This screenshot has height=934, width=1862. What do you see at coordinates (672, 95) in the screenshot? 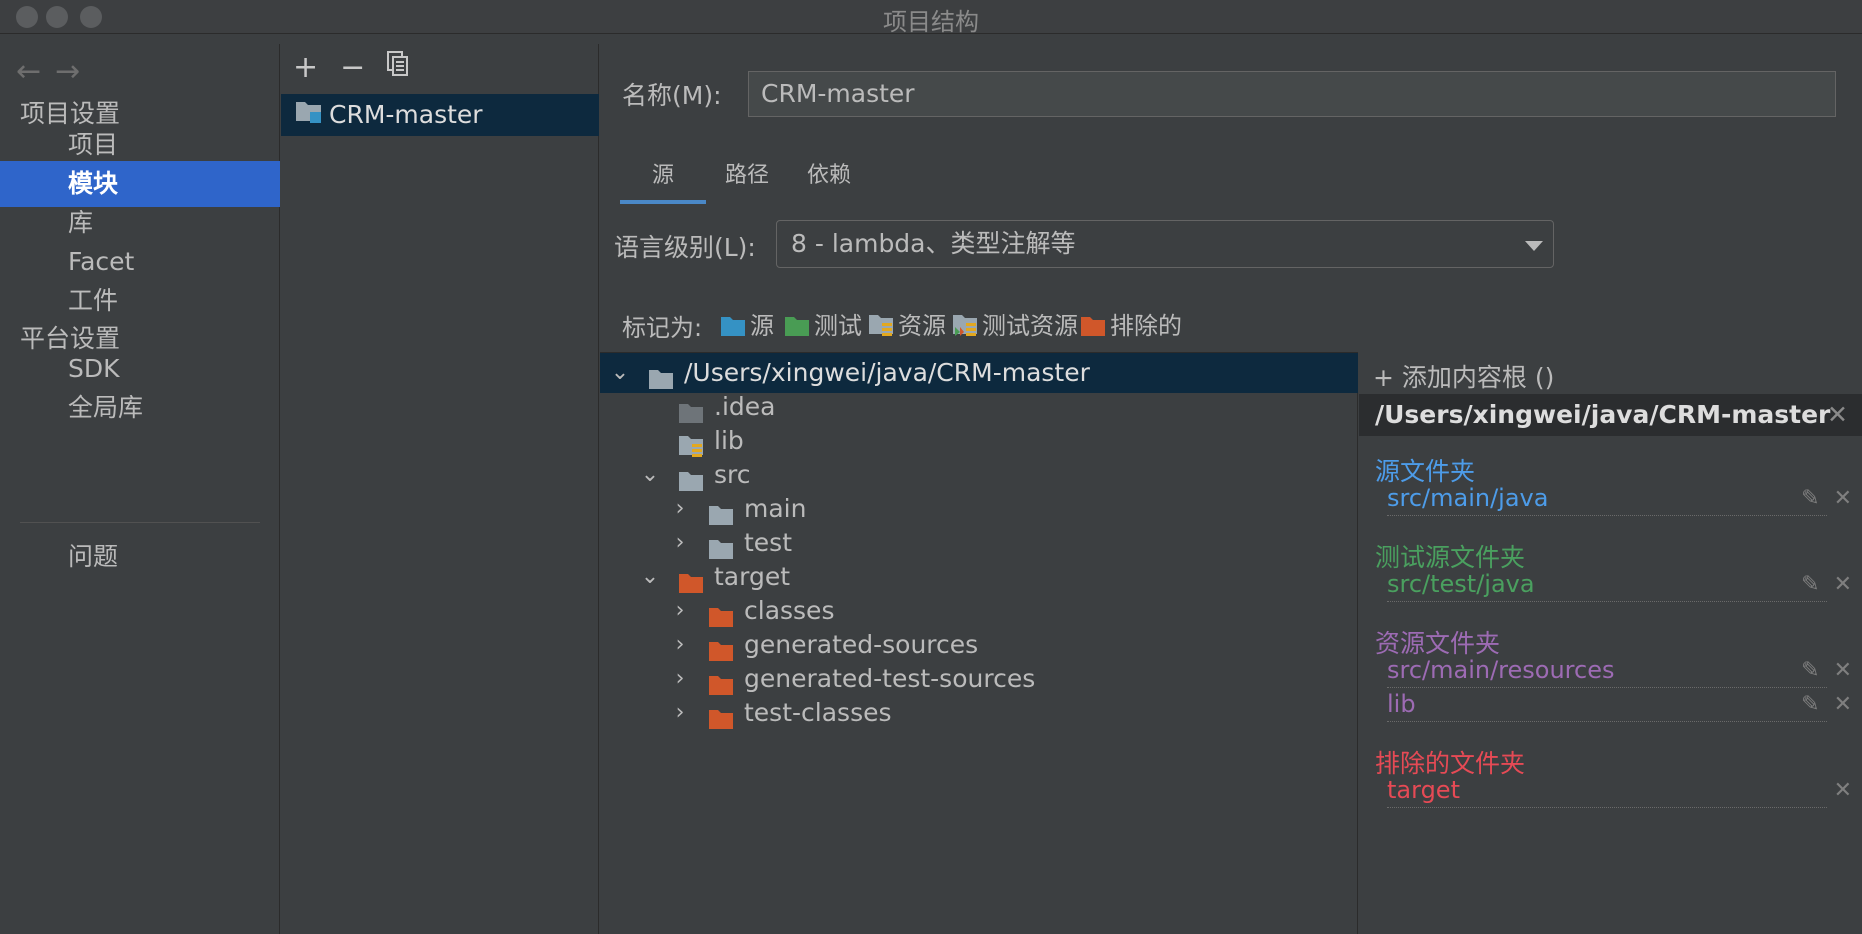
I see `name-label: 名称(M):` at bounding box center [672, 95].